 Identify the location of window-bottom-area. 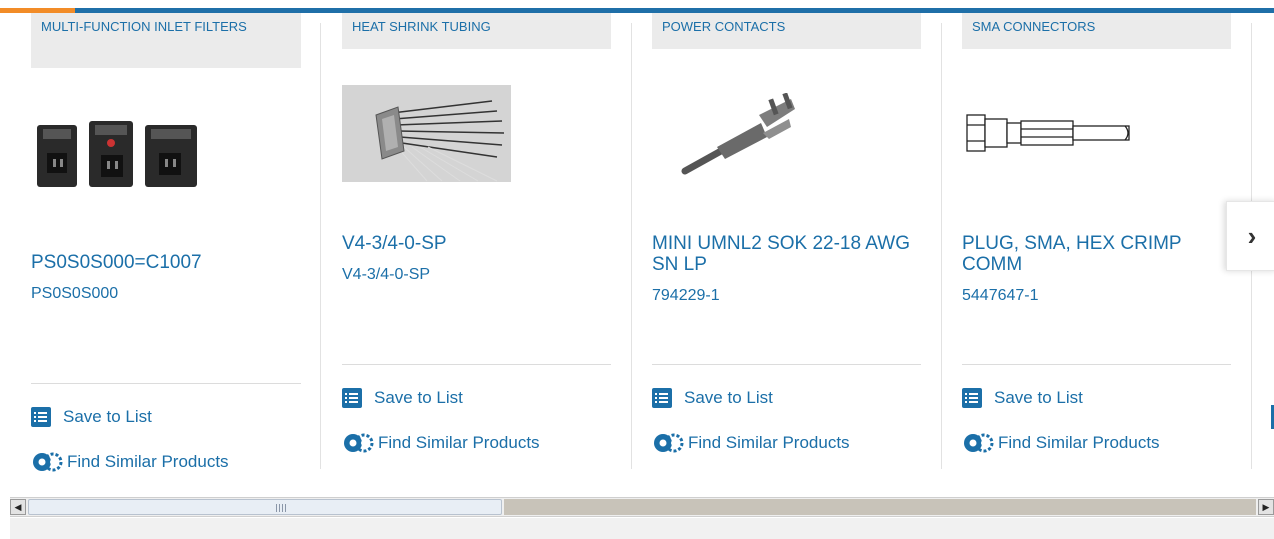
(642, 528).